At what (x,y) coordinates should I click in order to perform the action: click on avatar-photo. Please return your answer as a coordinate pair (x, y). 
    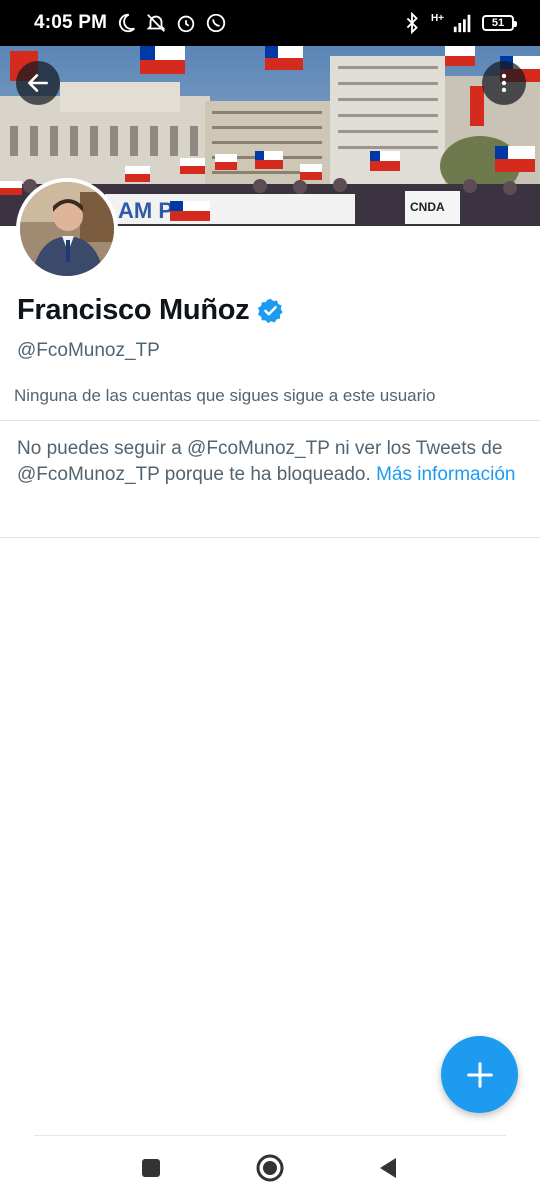
    Looking at the image, I should click on (67, 229).